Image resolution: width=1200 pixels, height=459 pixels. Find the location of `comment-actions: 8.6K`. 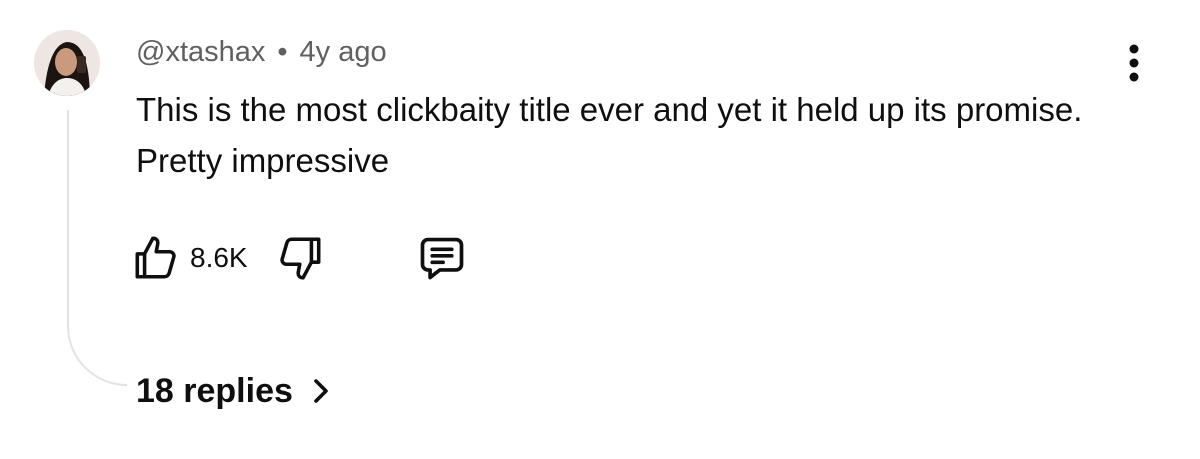

comment-actions: 8.6K is located at coordinates (299, 258).